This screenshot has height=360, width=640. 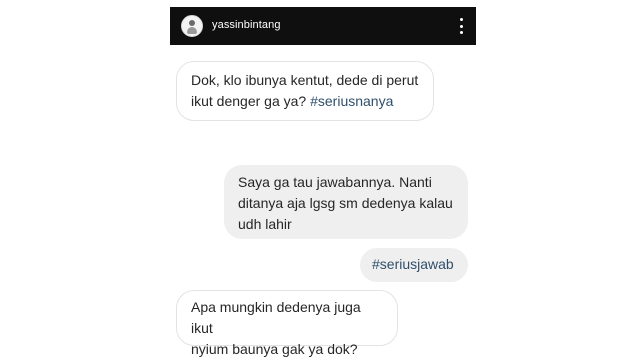 I want to click on chat-header: yassinbintang, so click(x=323, y=26).